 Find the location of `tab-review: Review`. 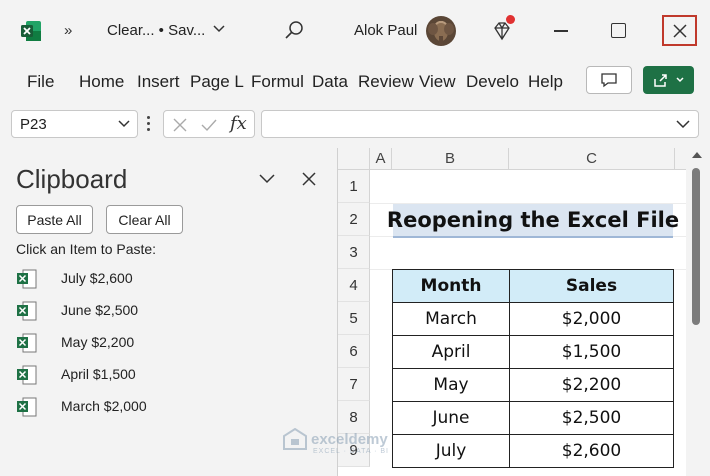

tab-review: Review is located at coordinates (386, 82).